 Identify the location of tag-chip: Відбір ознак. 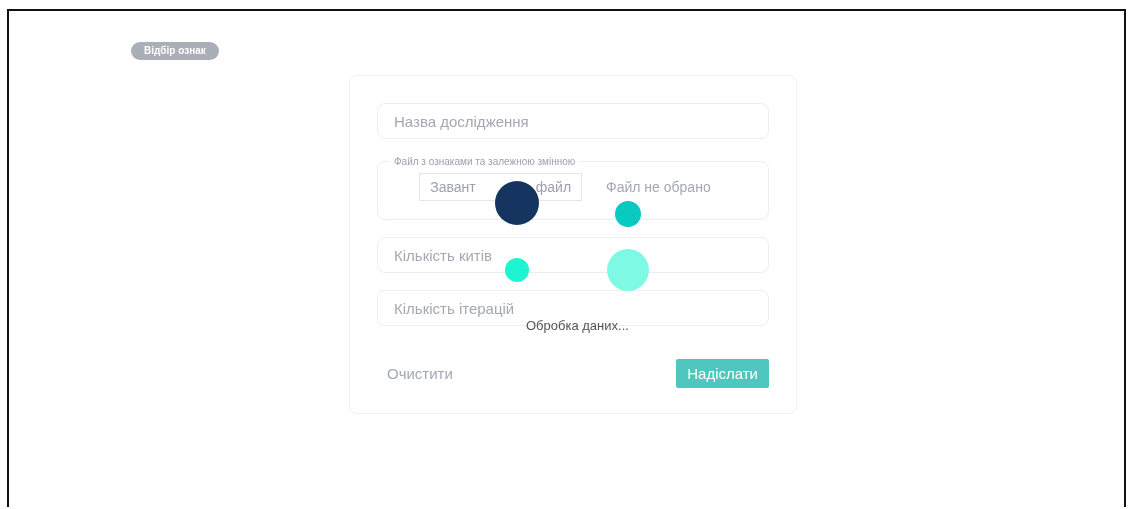
(175, 51).